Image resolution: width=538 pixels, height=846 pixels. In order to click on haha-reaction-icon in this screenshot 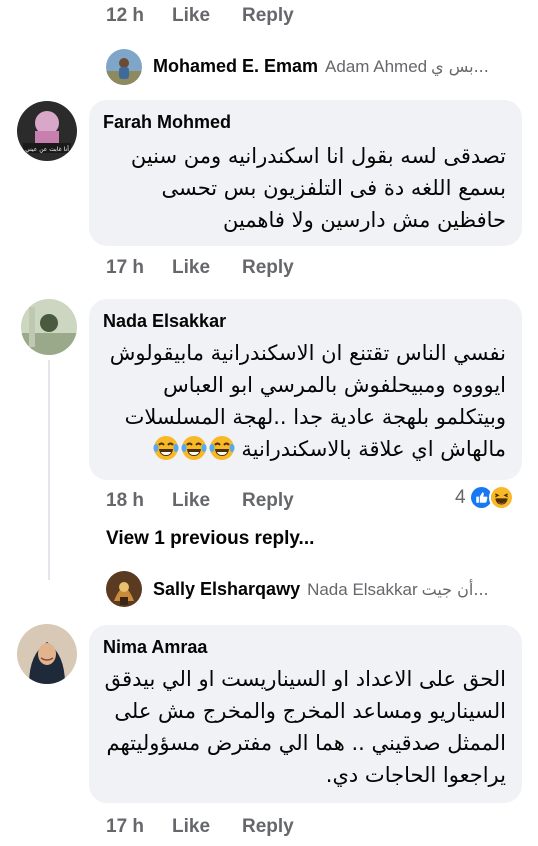, I will do `click(501, 497)`.